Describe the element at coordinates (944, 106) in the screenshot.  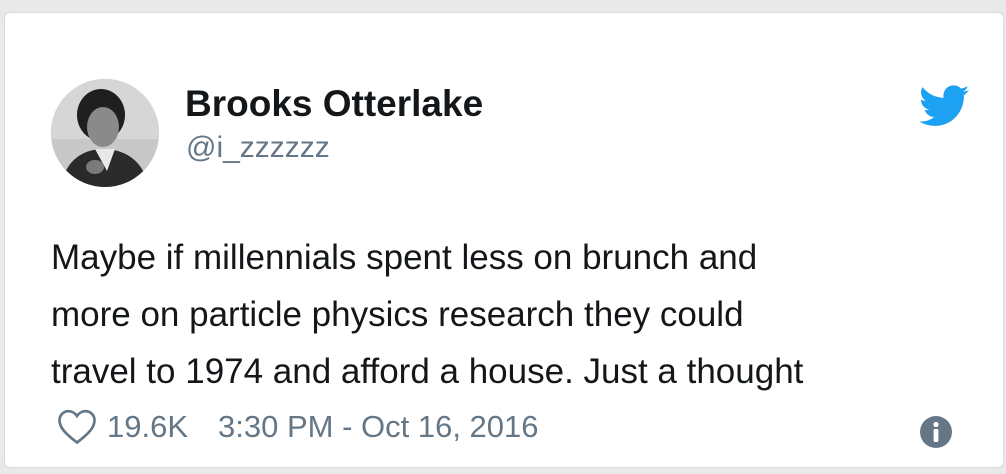
I see `twitter-bird-icon` at that location.